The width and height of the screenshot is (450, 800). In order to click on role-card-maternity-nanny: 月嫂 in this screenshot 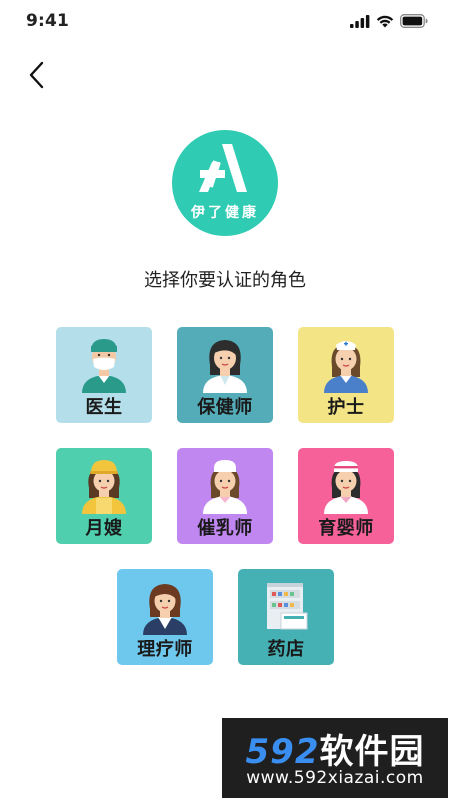, I will do `click(104, 496)`.